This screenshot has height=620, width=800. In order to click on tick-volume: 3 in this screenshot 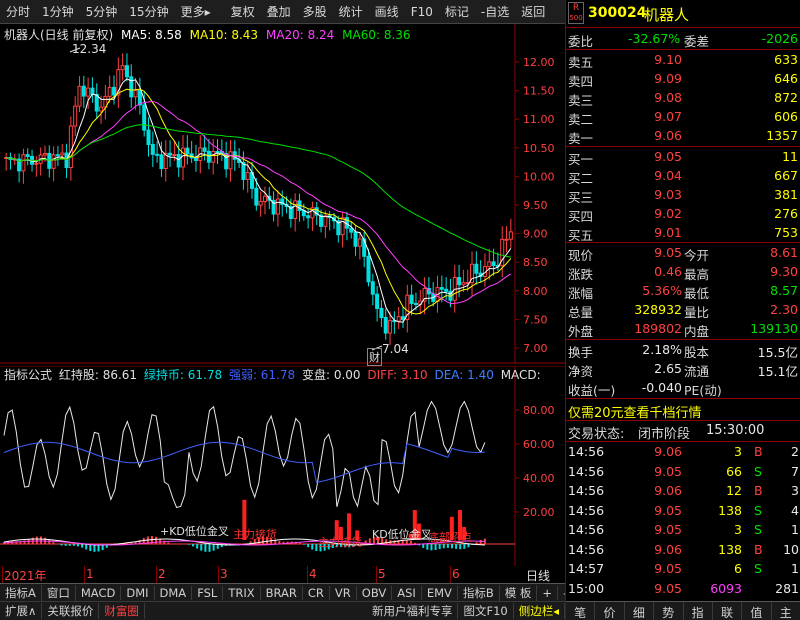, I will do `click(738, 451)`.